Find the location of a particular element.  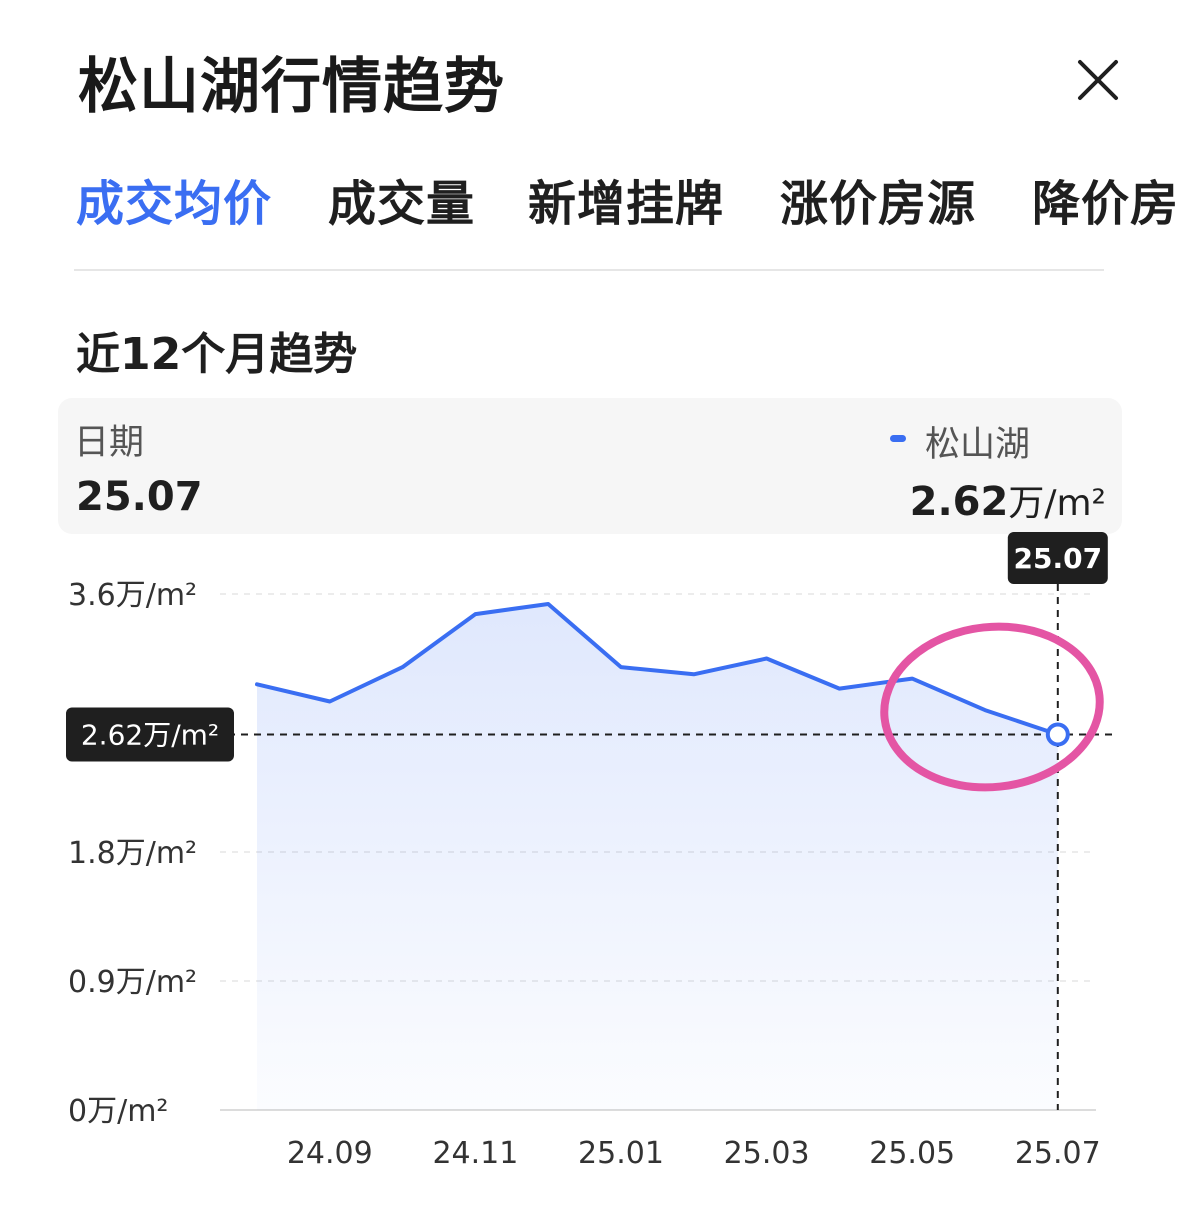

x-tick-label-0: 24.09 is located at coordinates (330, 1153).